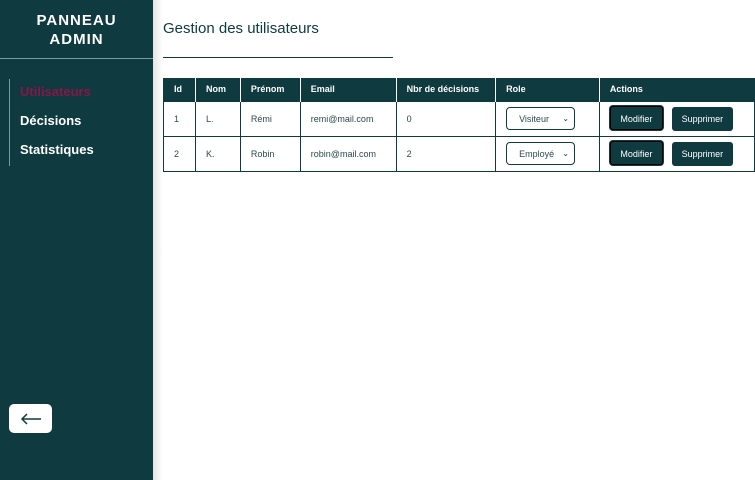 The image size is (755, 480). I want to click on column-header-actions: Actions, so click(676, 89).